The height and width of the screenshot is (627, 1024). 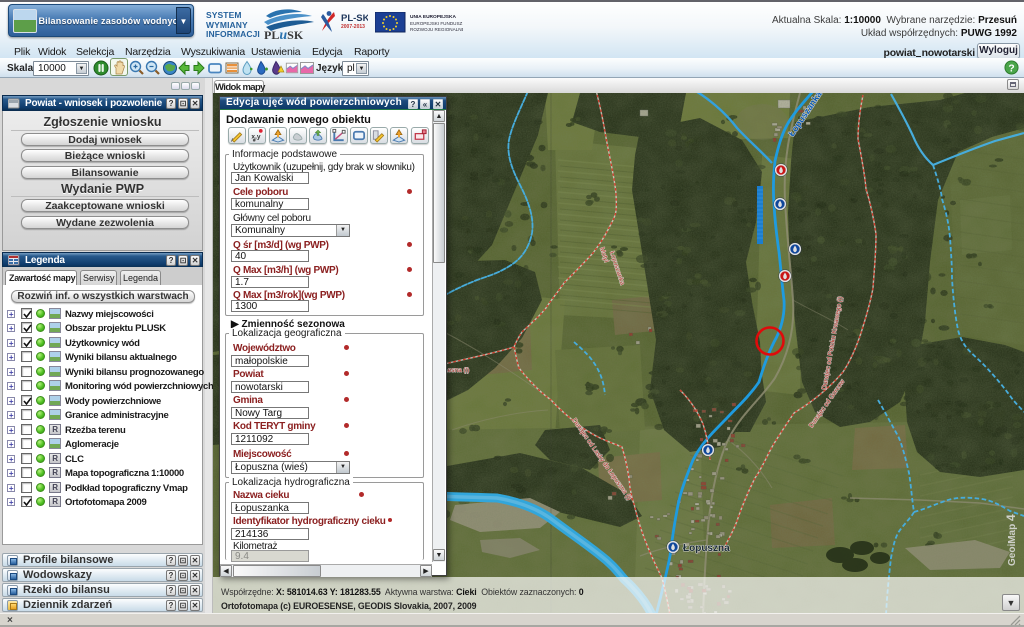 What do you see at coordinates (706, 548) in the screenshot?
I see `svg-text: Łopuszna` at bounding box center [706, 548].